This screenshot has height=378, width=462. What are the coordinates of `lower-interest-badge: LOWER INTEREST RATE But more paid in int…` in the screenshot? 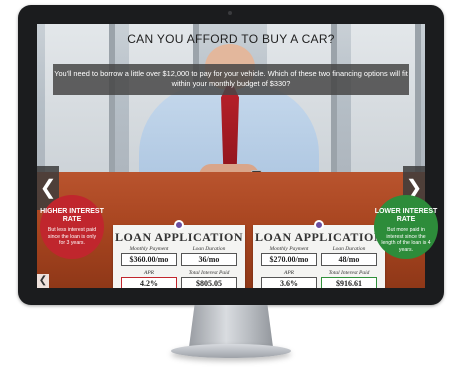 It's located at (406, 227).